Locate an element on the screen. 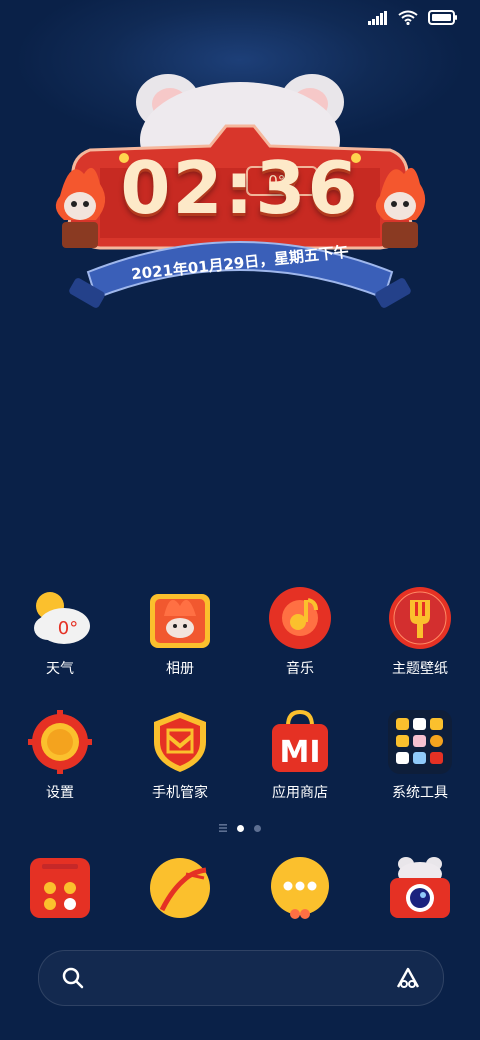  app-weather: 0° 天气 is located at coordinates (60, 632).